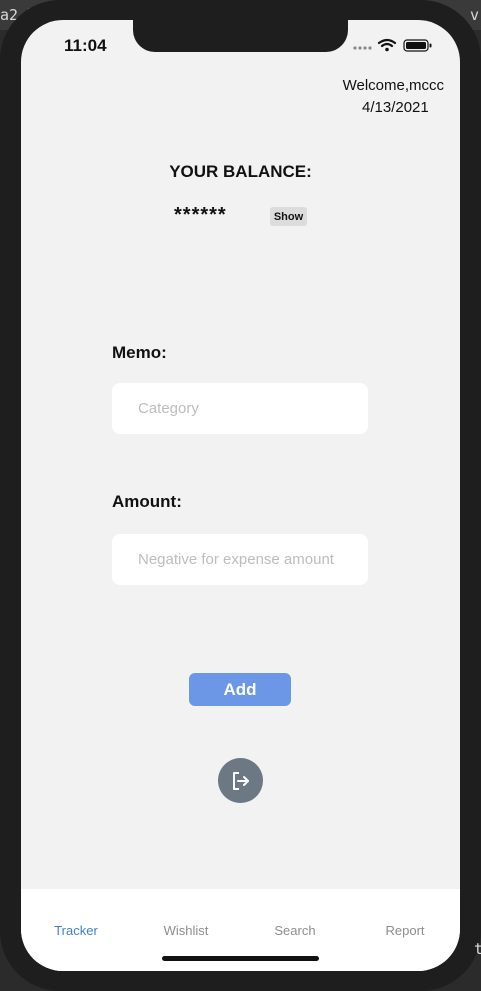 The image size is (481, 991). Describe the element at coordinates (295, 930) in the screenshot. I see `tab-search: Search` at that location.